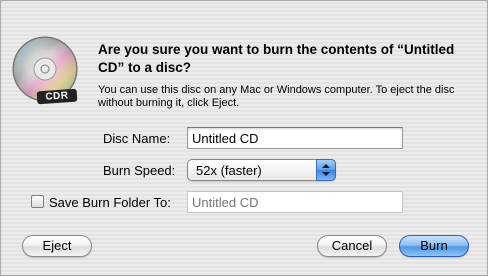 The height and width of the screenshot is (276, 488). What do you see at coordinates (295, 202) in the screenshot?
I see `save-folder-field` at bounding box center [295, 202].